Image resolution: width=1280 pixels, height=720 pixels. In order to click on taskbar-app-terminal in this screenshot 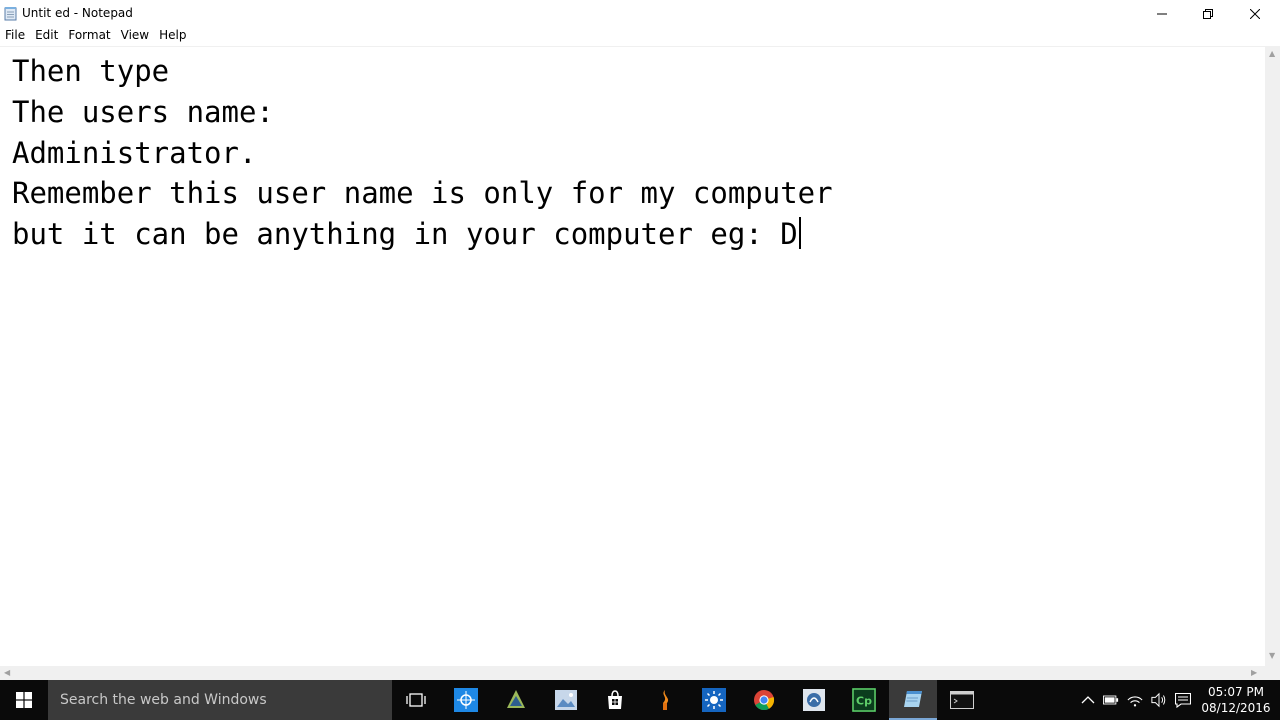, I will do `click(962, 700)`.